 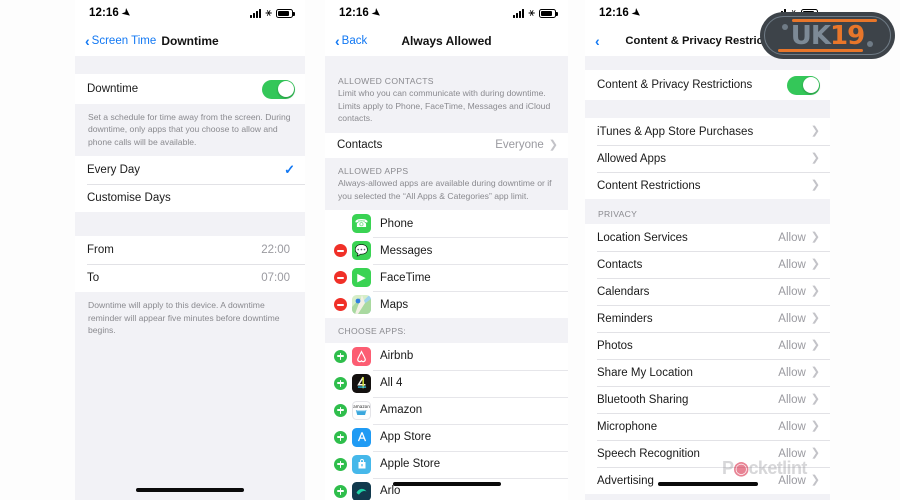 What do you see at coordinates (707, 427) in the screenshot?
I see `row-microphone: Microphone Allow ❯` at bounding box center [707, 427].